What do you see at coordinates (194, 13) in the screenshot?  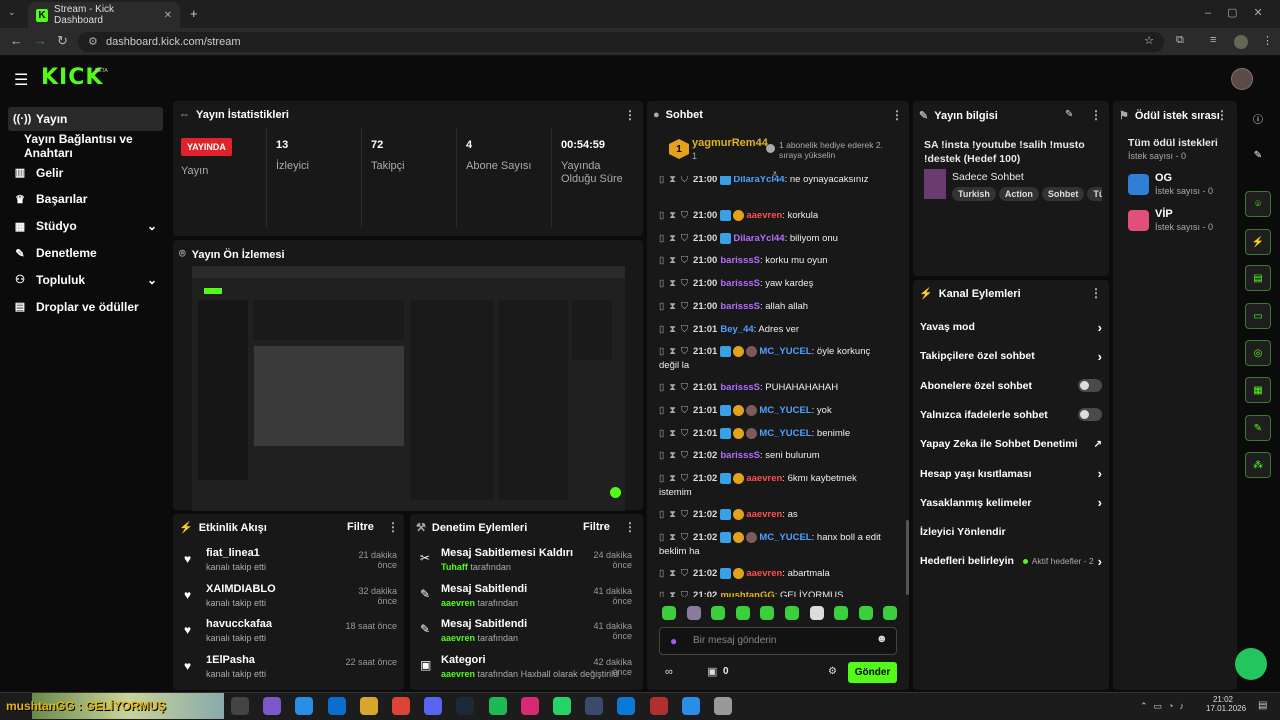 I see `new-tab-icon: +` at bounding box center [194, 13].